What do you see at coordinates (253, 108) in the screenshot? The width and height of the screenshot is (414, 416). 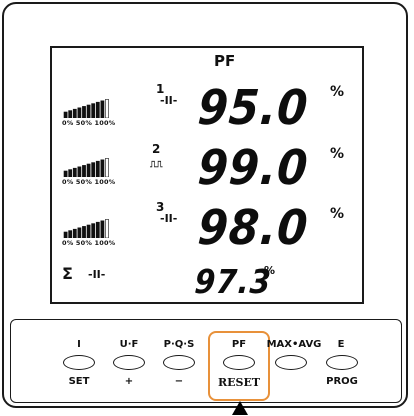 I see `phase-1-value: 95.0` at bounding box center [253, 108].